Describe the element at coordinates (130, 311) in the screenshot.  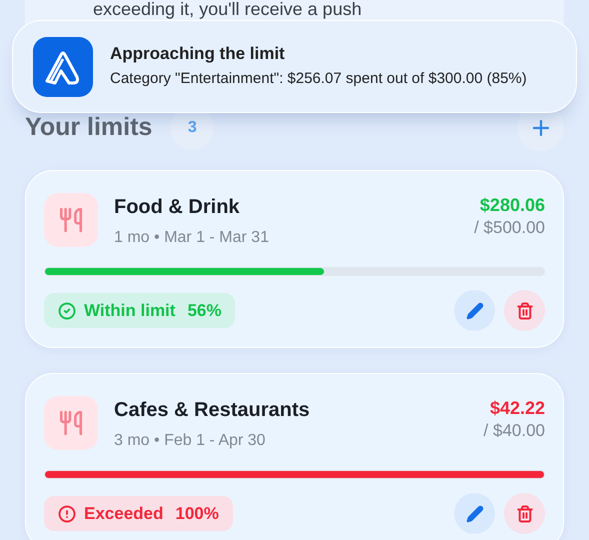
I see `status-label: Within limit` at that location.